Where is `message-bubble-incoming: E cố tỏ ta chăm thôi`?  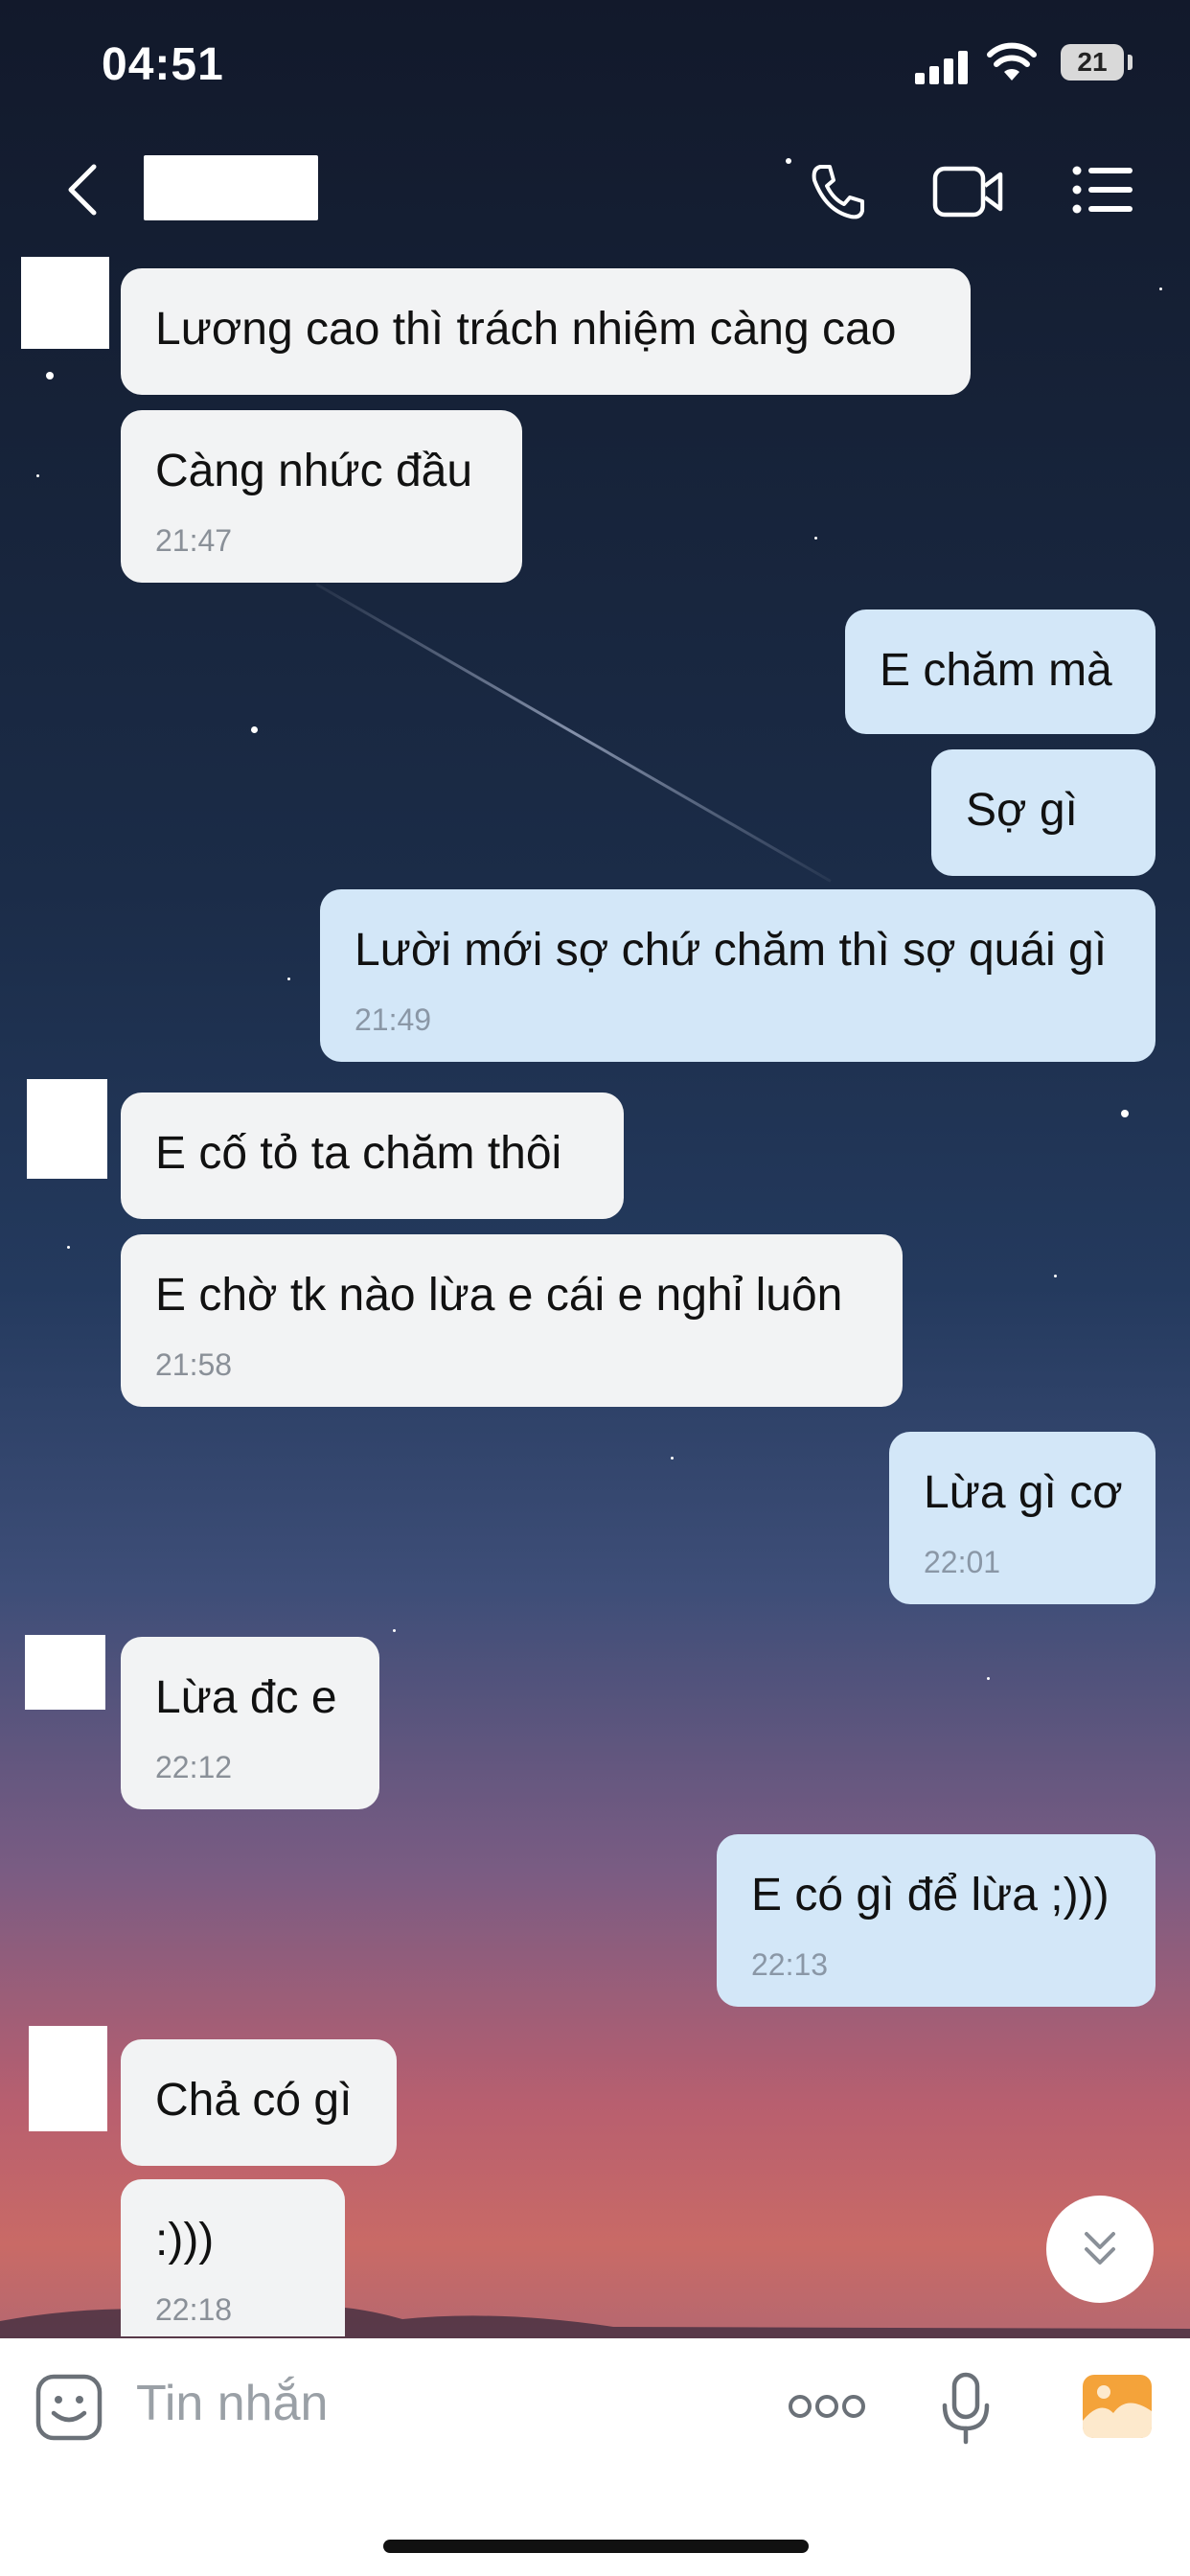 message-bubble-incoming: E cố tỏ ta chăm thôi is located at coordinates (373, 1155).